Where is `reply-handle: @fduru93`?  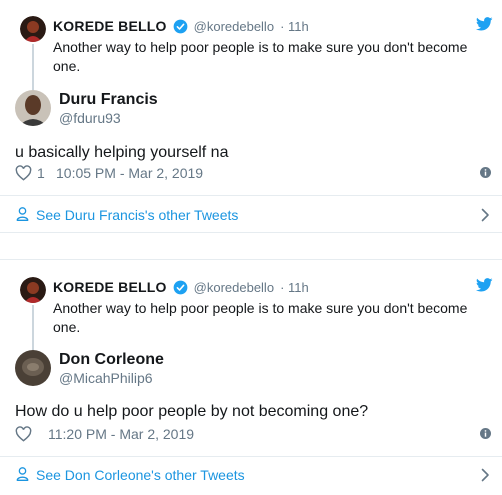 reply-handle: @fduru93 is located at coordinates (90, 118).